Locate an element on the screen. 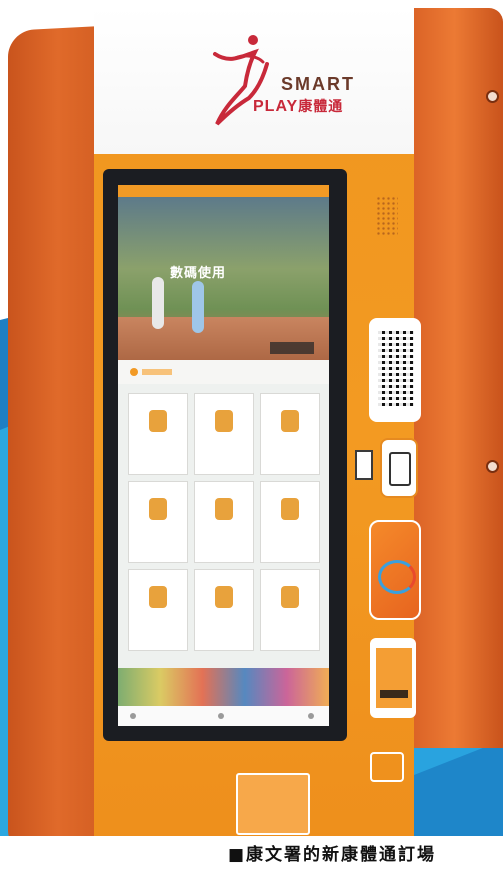 The width and height of the screenshot is (503, 871). photo-caption: ■康文署的新康體通訂場 is located at coordinates (332, 855).